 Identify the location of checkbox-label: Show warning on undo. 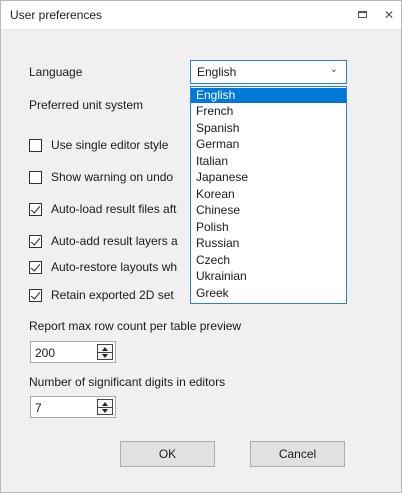
(112, 177).